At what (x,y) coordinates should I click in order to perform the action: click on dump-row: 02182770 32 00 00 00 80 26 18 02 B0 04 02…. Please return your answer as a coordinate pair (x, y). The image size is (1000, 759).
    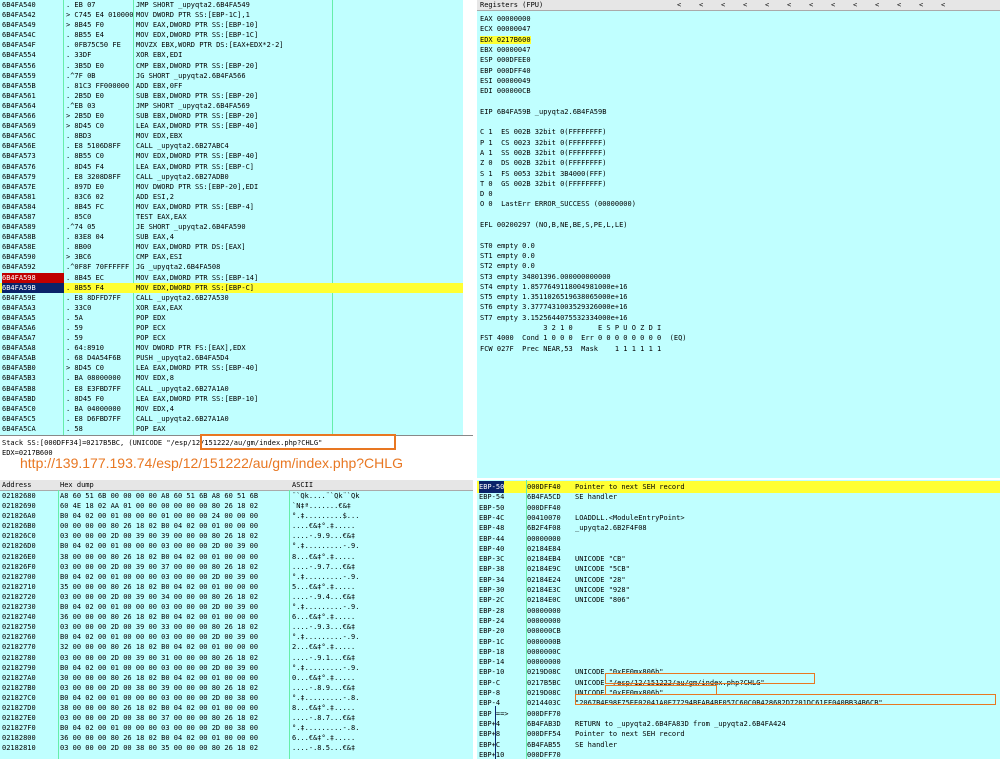
    Looking at the image, I should click on (236, 647).